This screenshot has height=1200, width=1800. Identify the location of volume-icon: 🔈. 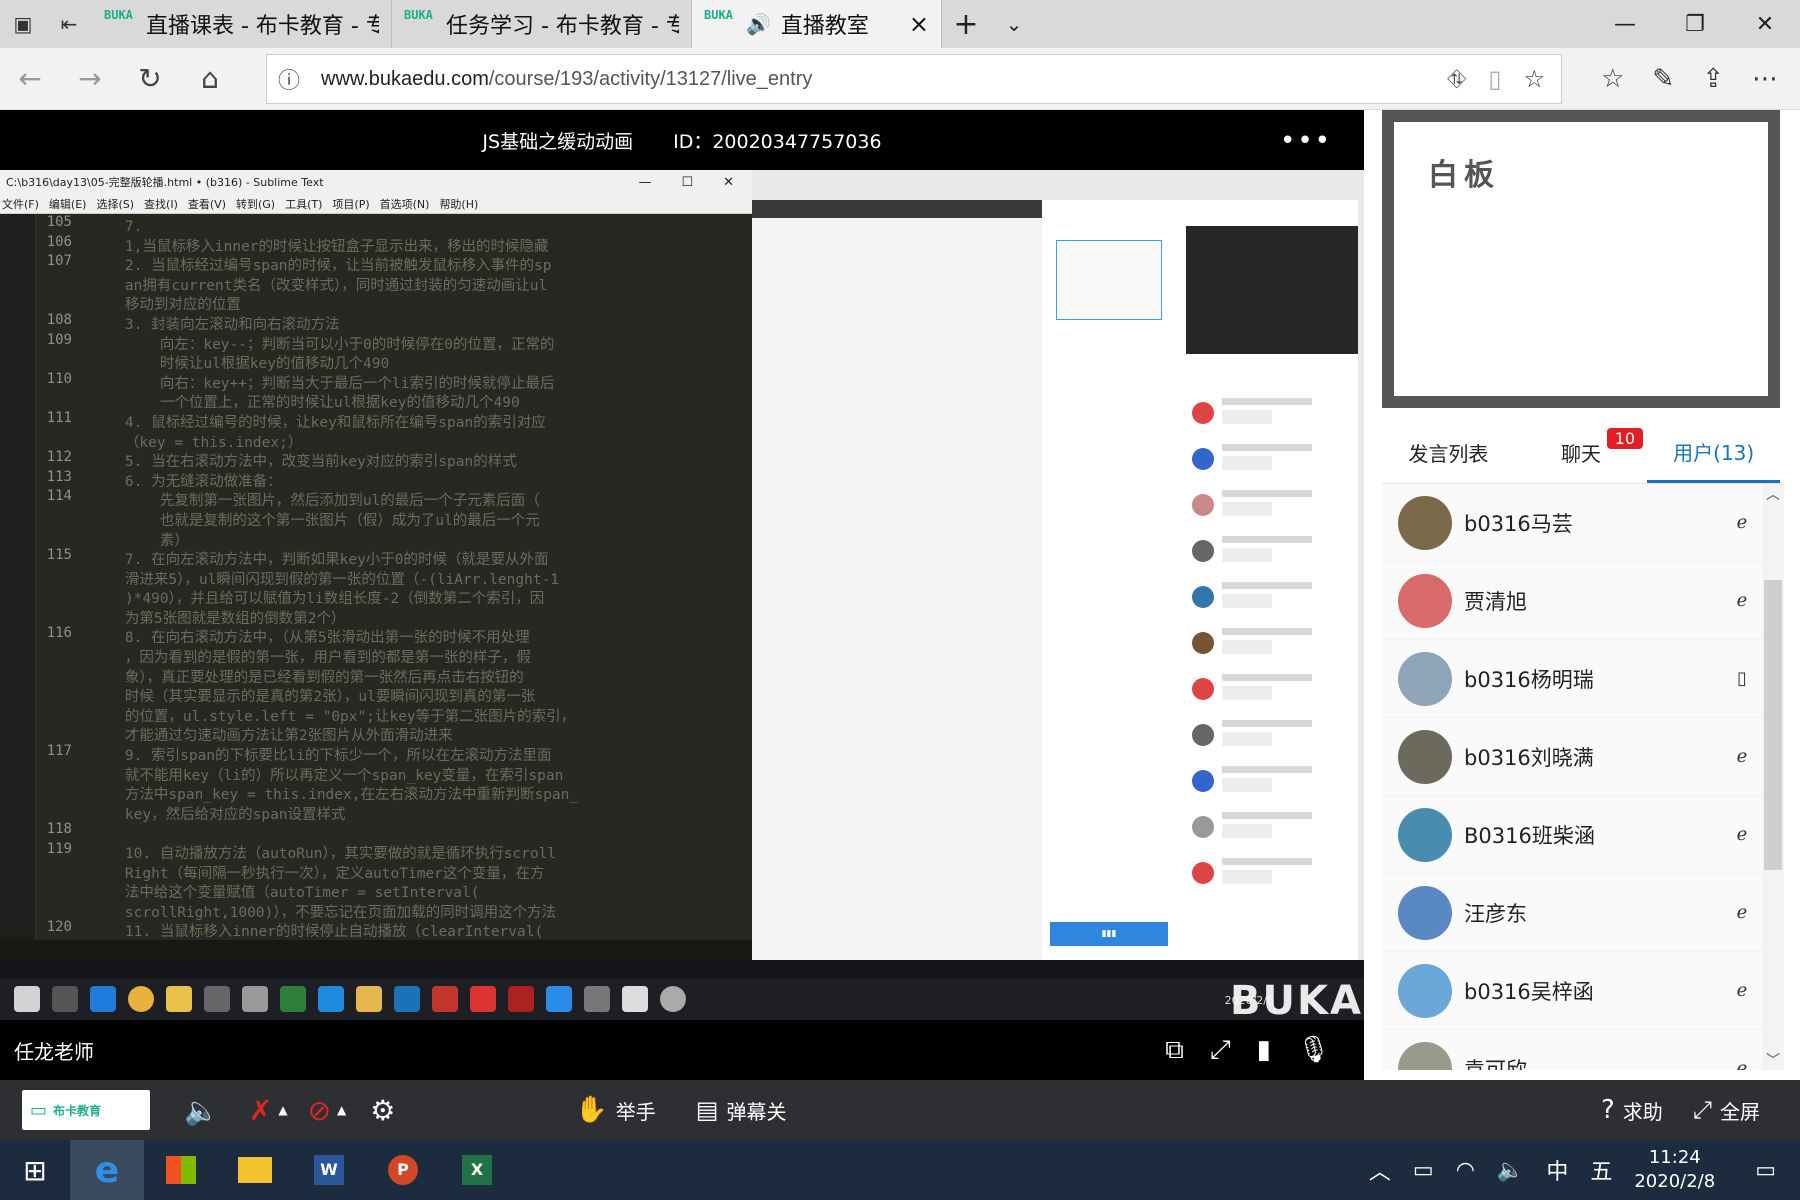
(1510, 1170).